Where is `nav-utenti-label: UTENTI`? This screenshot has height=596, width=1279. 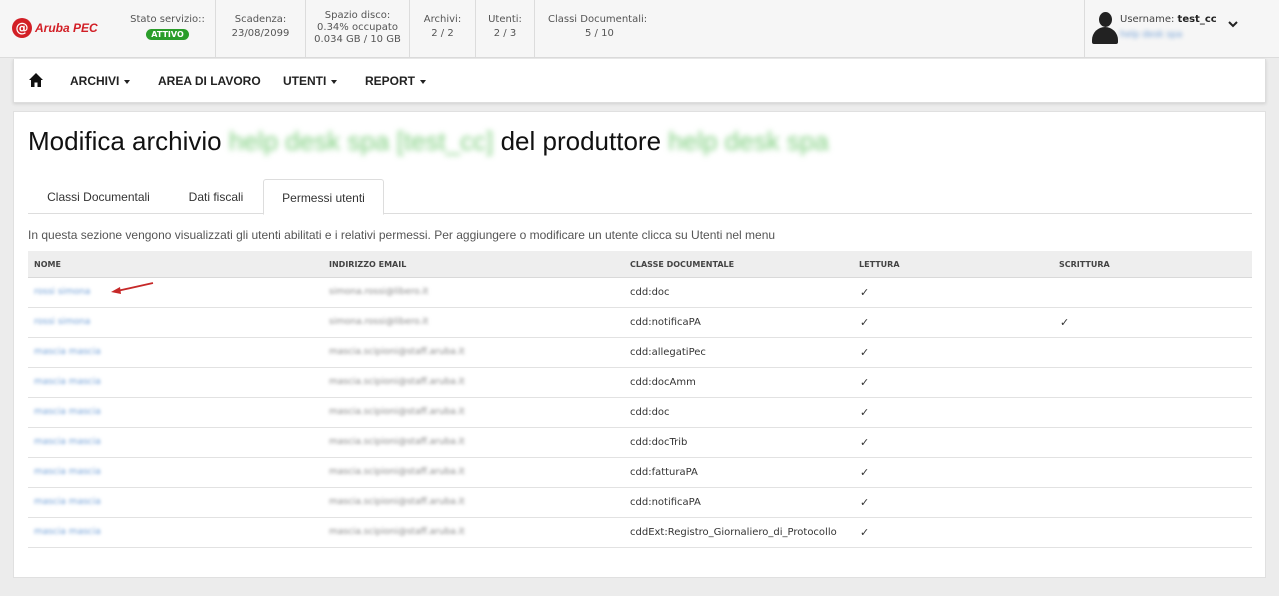 nav-utenti-label: UTENTI is located at coordinates (305, 81).